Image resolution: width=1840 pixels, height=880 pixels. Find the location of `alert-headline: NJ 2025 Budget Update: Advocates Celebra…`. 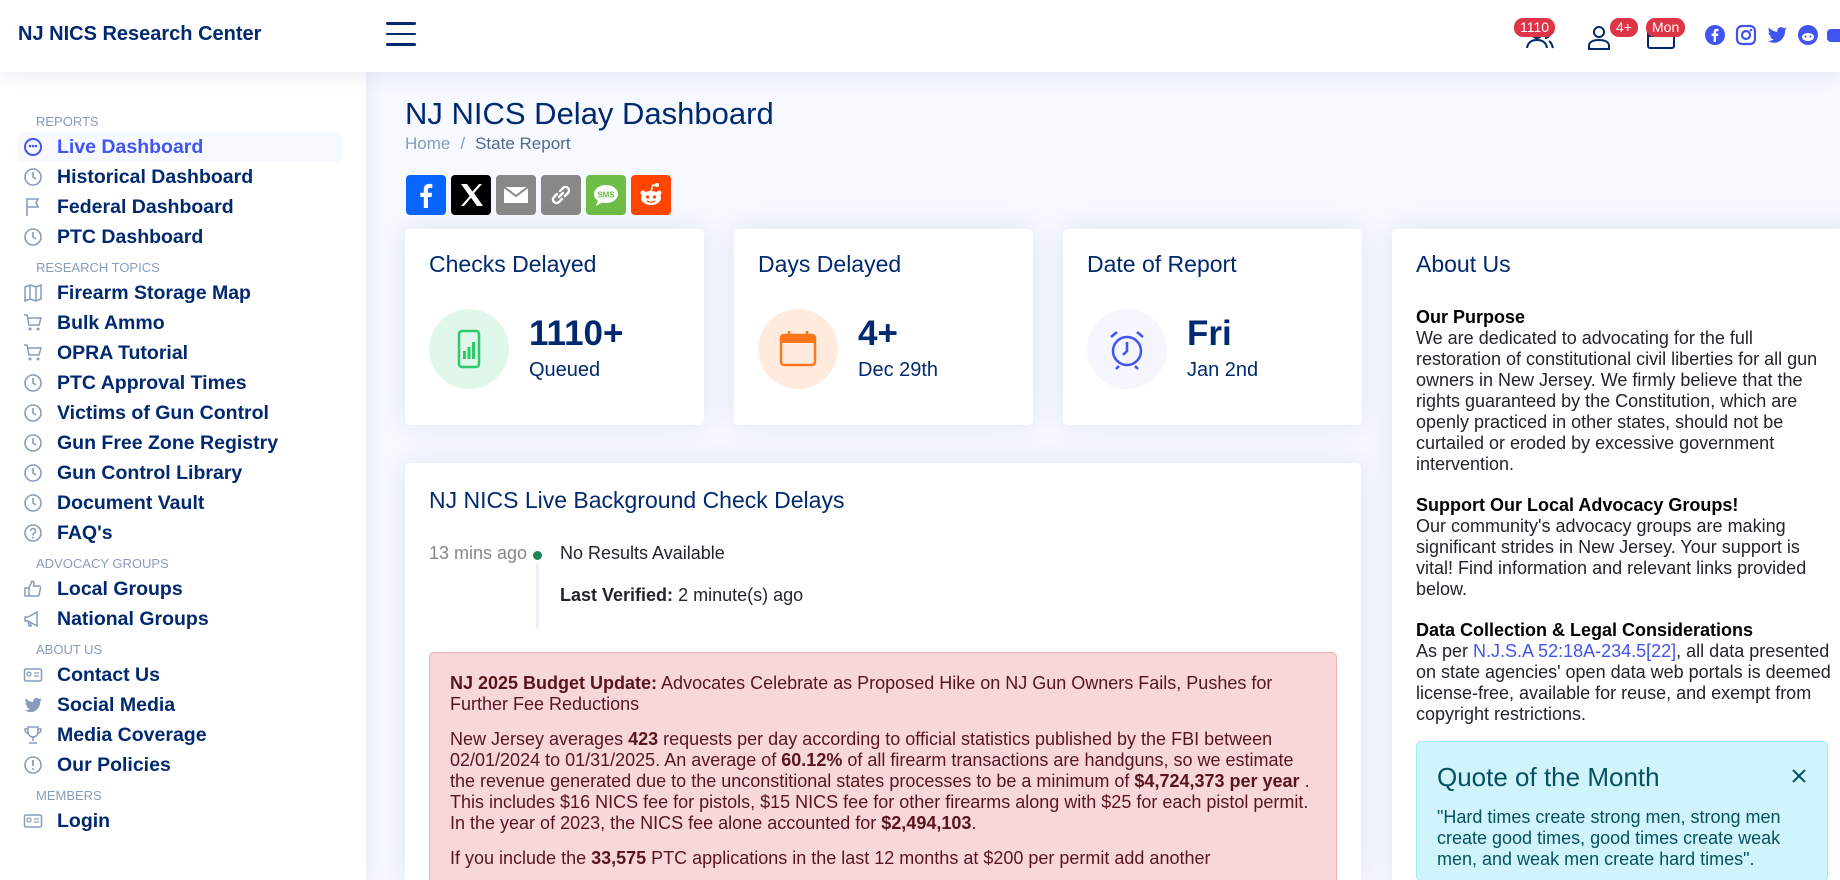

alert-headline: NJ 2025 Budget Update: Advocates Celebra… is located at coordinates (883, 694).